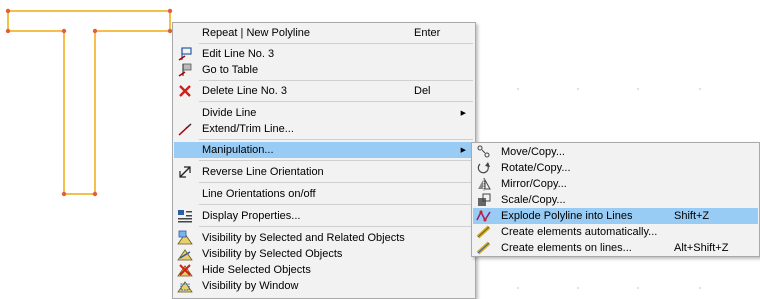 The image size is (760, 299). What do you see at coordinates (185, 172) in the screenshot?
I see `reverse-icon` at bounding box center [185, 172].